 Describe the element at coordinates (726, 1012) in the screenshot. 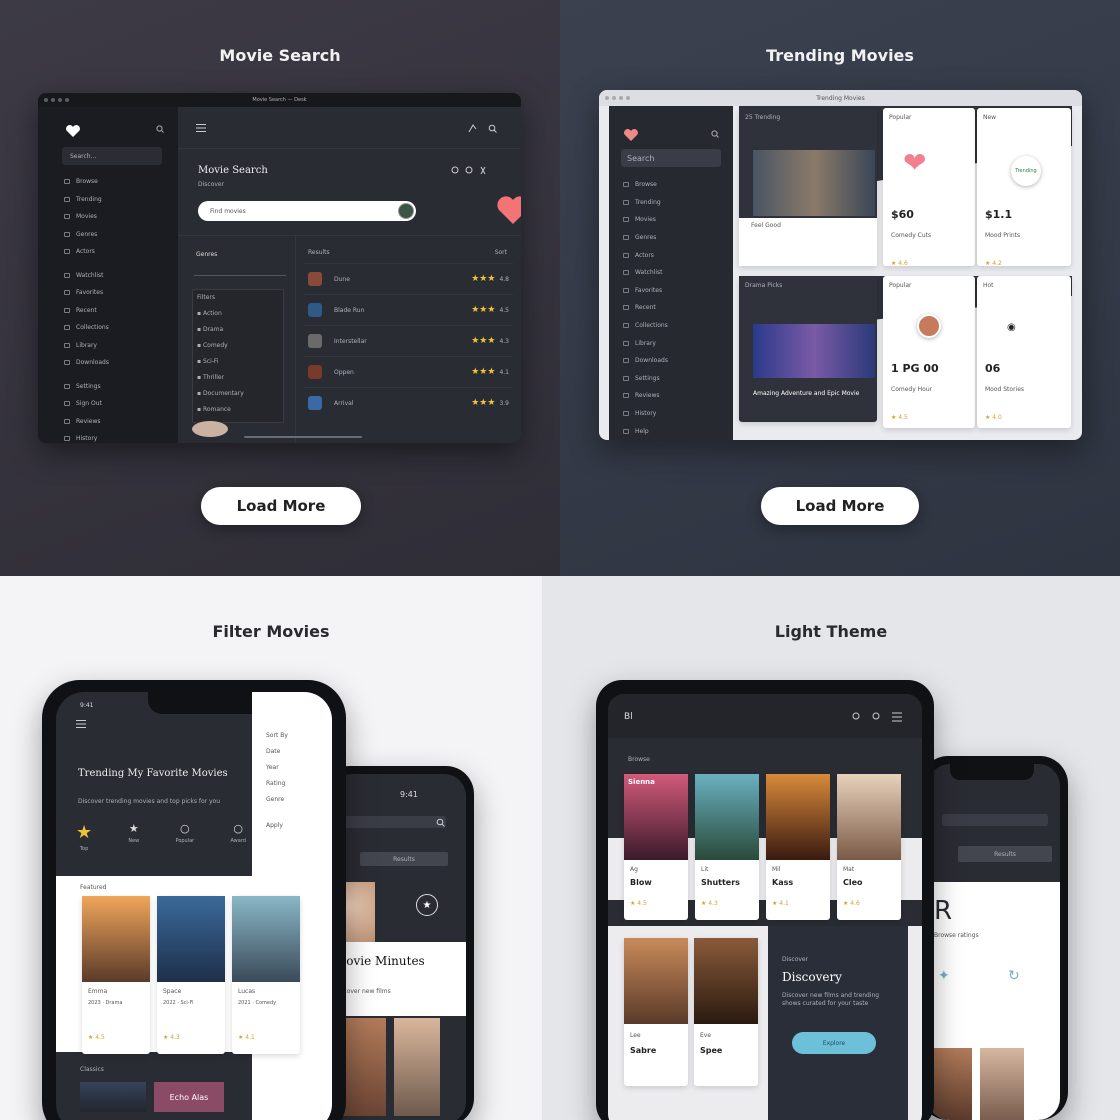

I see `movie-card: Eve Spee` at that location.